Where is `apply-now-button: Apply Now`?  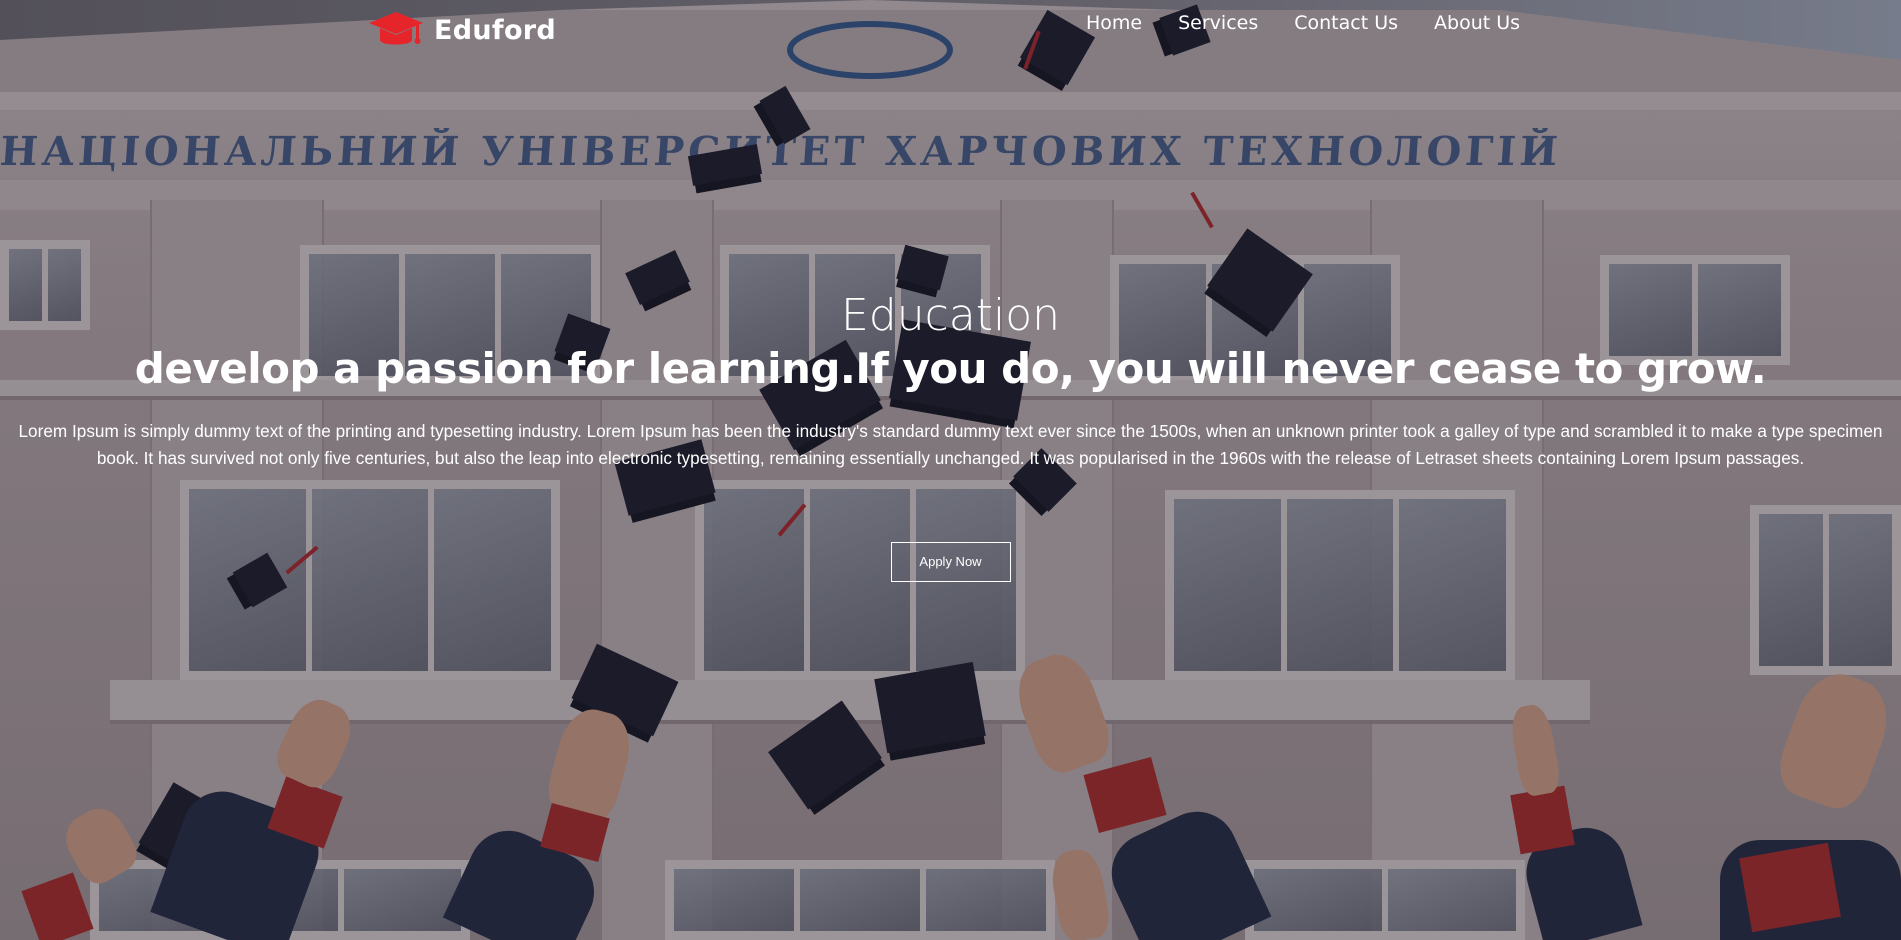 apply-now-button: Apply Now is located at coordinates (950, 562).